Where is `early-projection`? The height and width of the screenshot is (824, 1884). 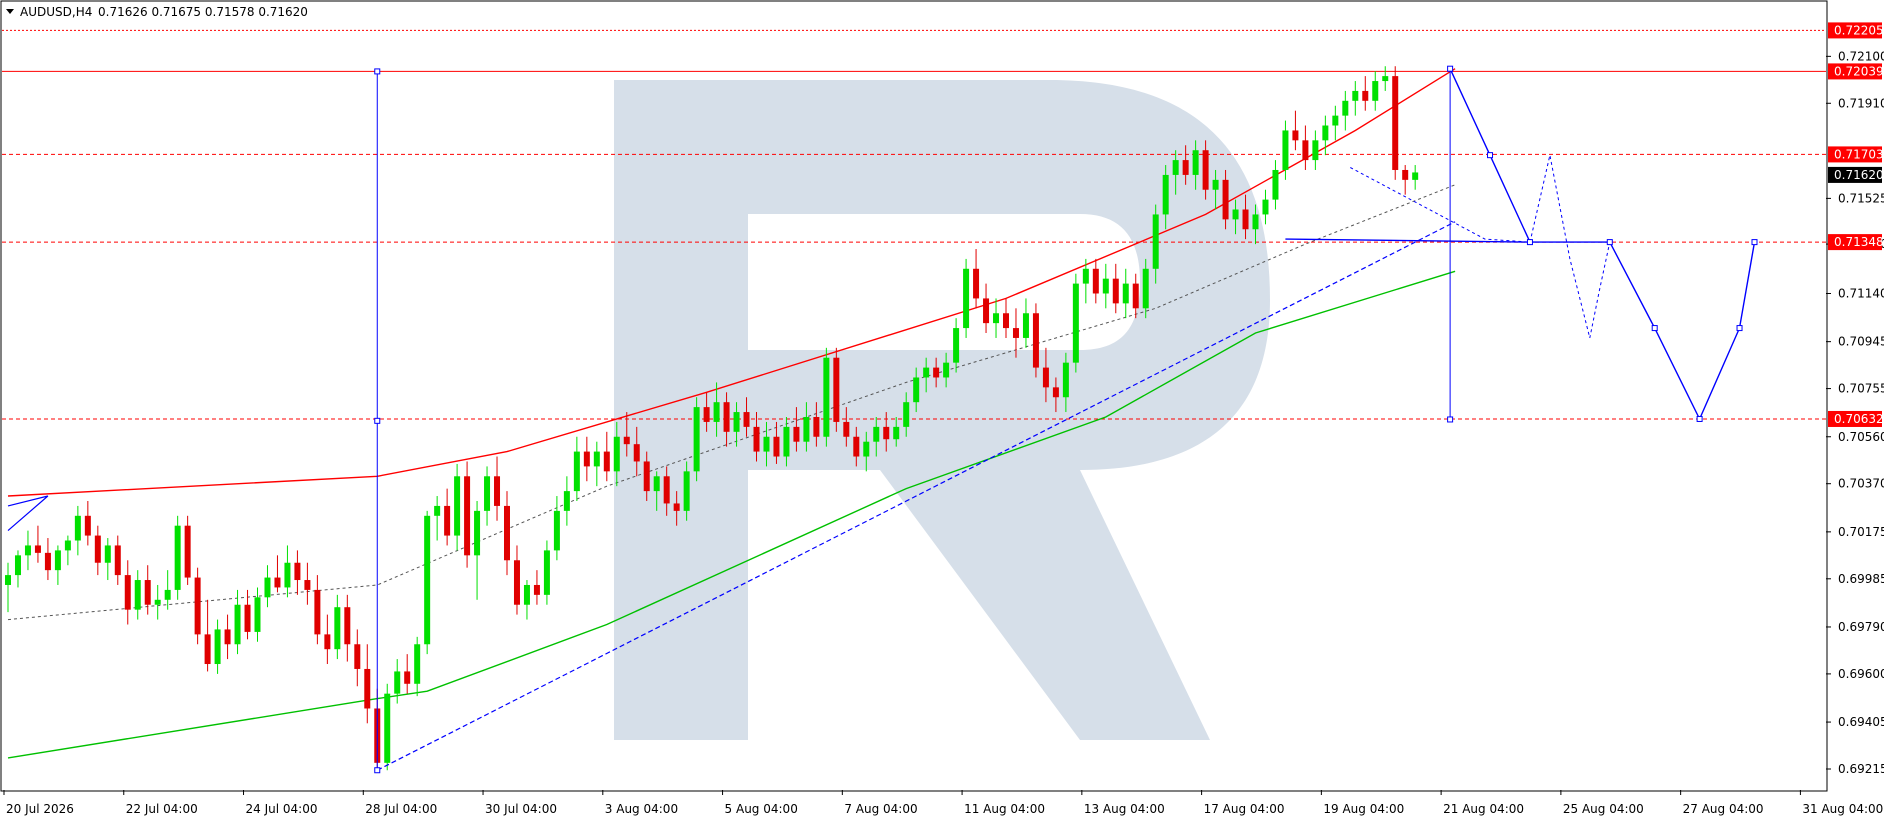
early-projection is located at coordinates (28, 513).